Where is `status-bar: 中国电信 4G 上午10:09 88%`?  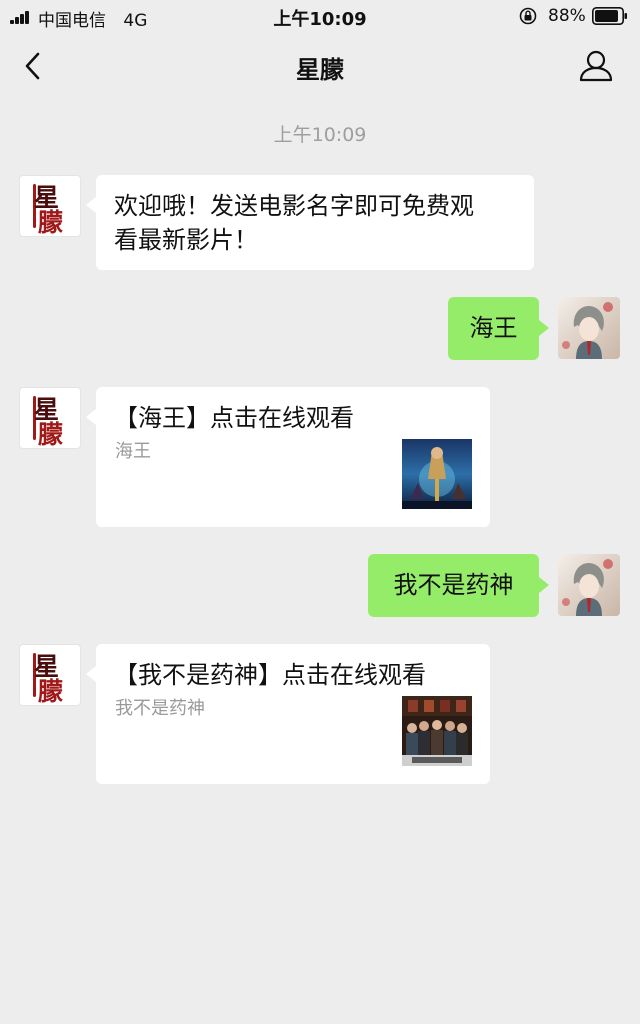 status-bar: 中国电信 4G 上午10:09 88% is located at coordinates (320, 17).